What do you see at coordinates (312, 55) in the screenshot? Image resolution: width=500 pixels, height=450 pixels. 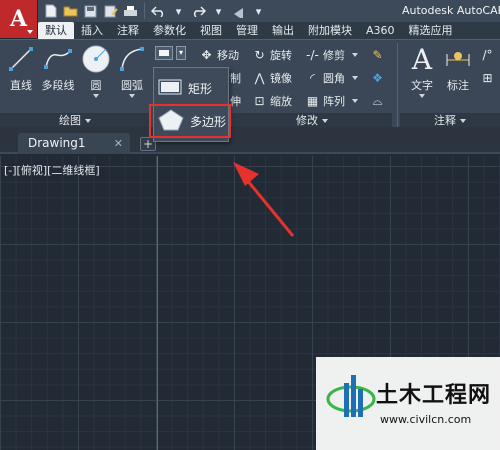 I see `trim-icon: -/-` at bounding box center [312, 55].